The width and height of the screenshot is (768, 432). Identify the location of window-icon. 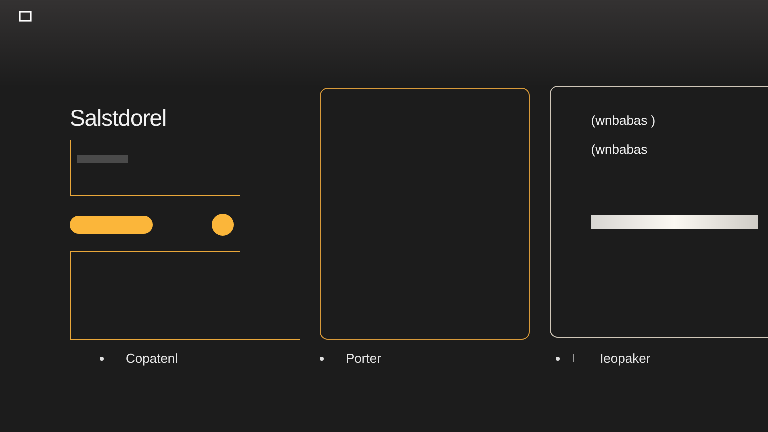
(25, 16).